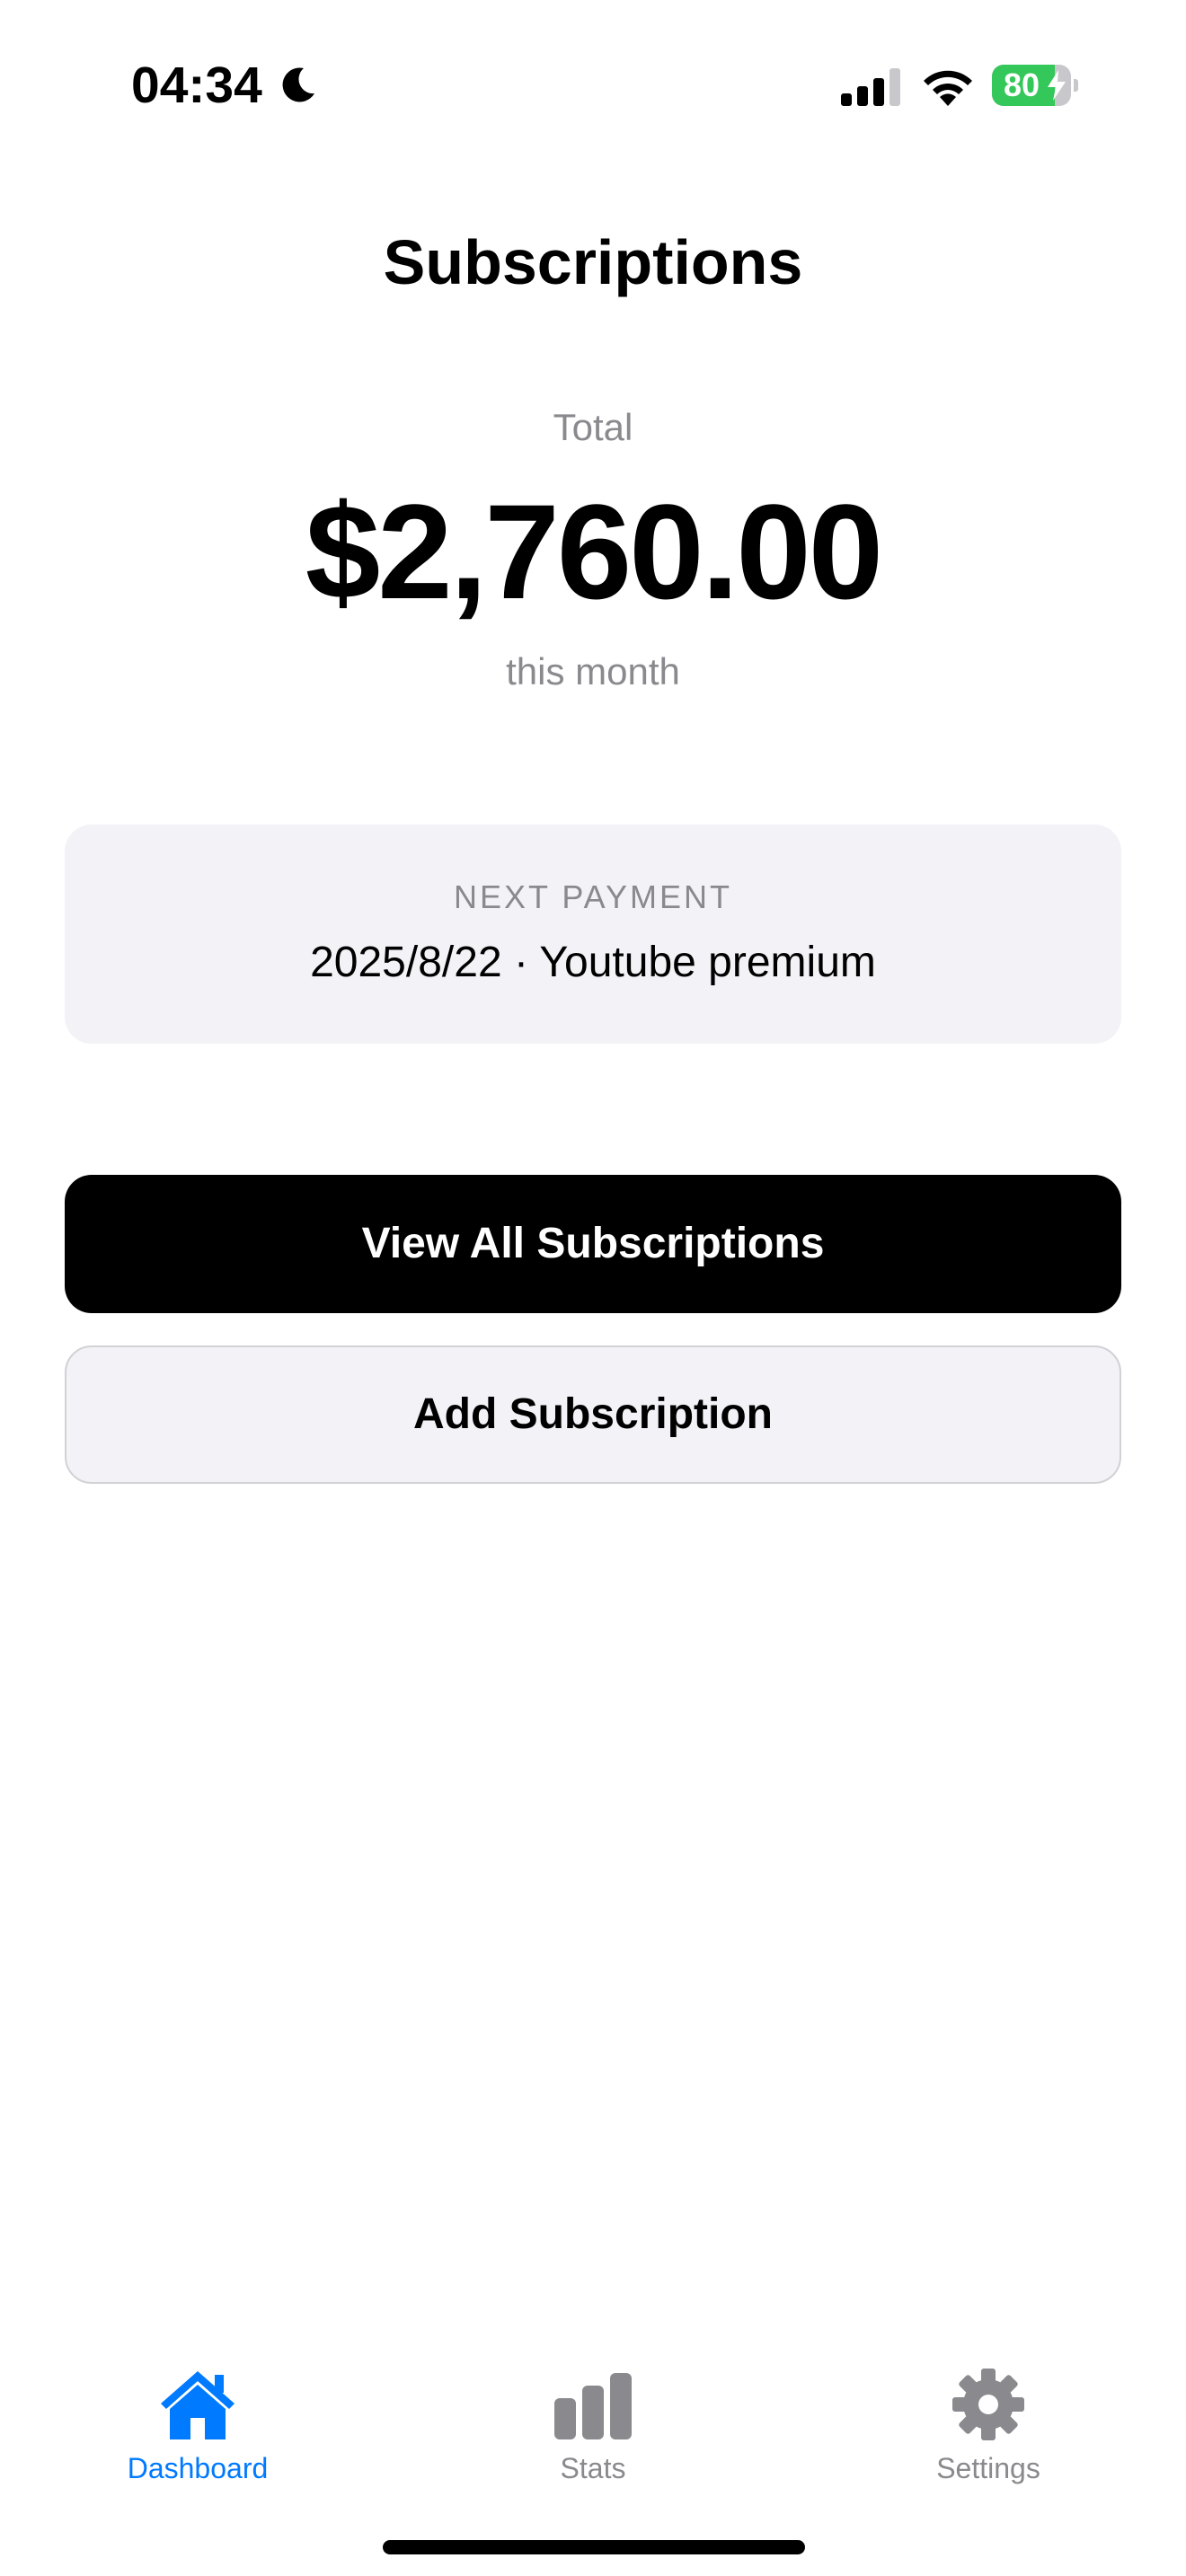 Image resolution: width=1186 pixels, height=2576 pixels. I want to click on moon-icon, so click(298, 84).